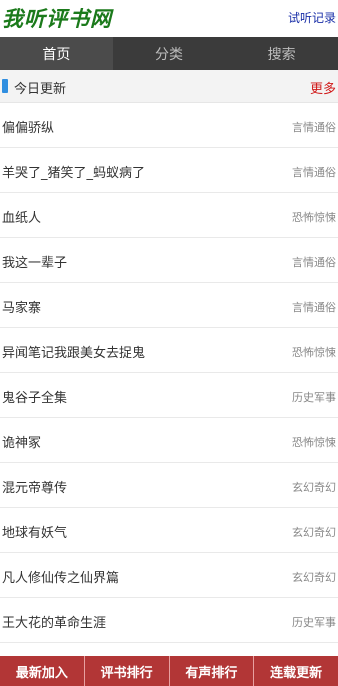 Image resolution: width=338 pixels, height=686 pixels. I want to click on audio-ranking-button: 有声排行, so click(212, 671).